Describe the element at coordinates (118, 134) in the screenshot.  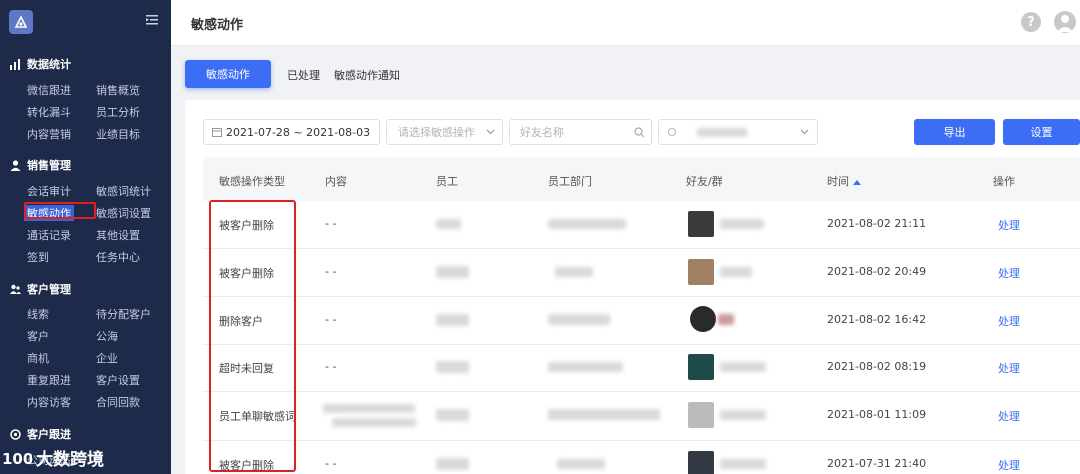
I see `menu-item: 业绩目标` at that location.